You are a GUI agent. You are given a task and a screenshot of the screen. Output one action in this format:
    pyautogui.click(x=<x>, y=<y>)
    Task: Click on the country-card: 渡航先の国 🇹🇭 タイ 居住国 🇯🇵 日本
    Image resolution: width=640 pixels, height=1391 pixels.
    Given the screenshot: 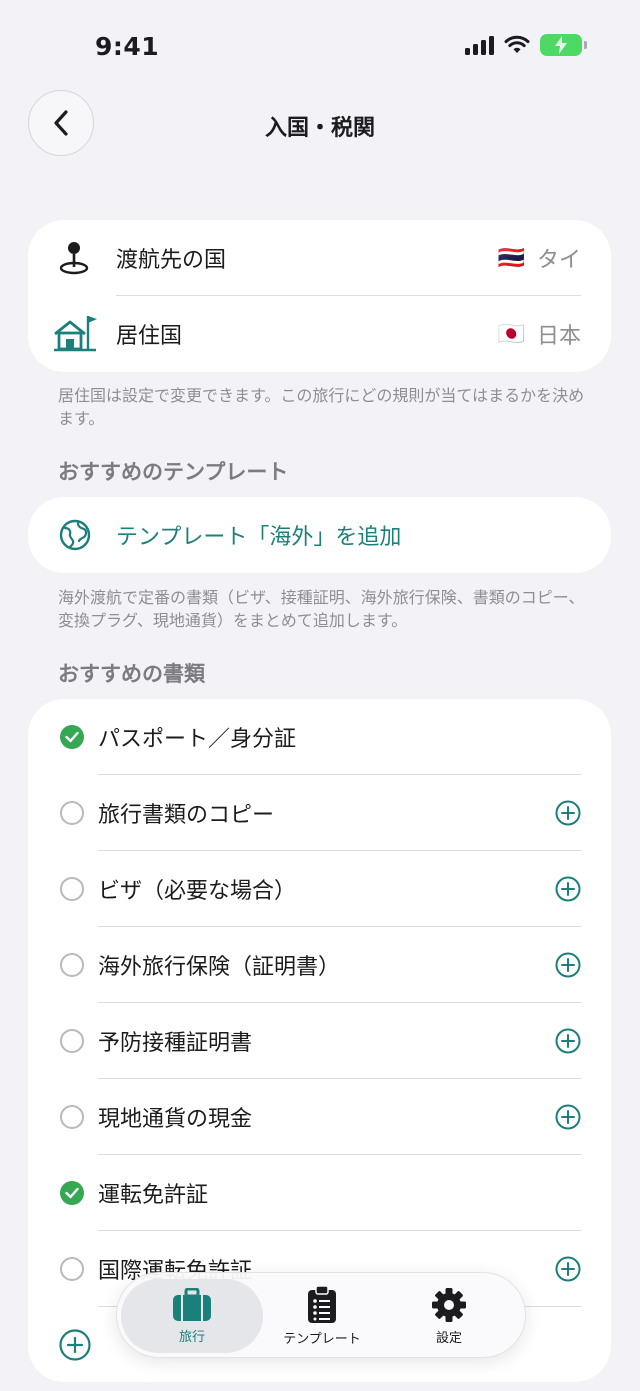 What is the action you would take?
    pyautogui.click(x=319, y=296)
    